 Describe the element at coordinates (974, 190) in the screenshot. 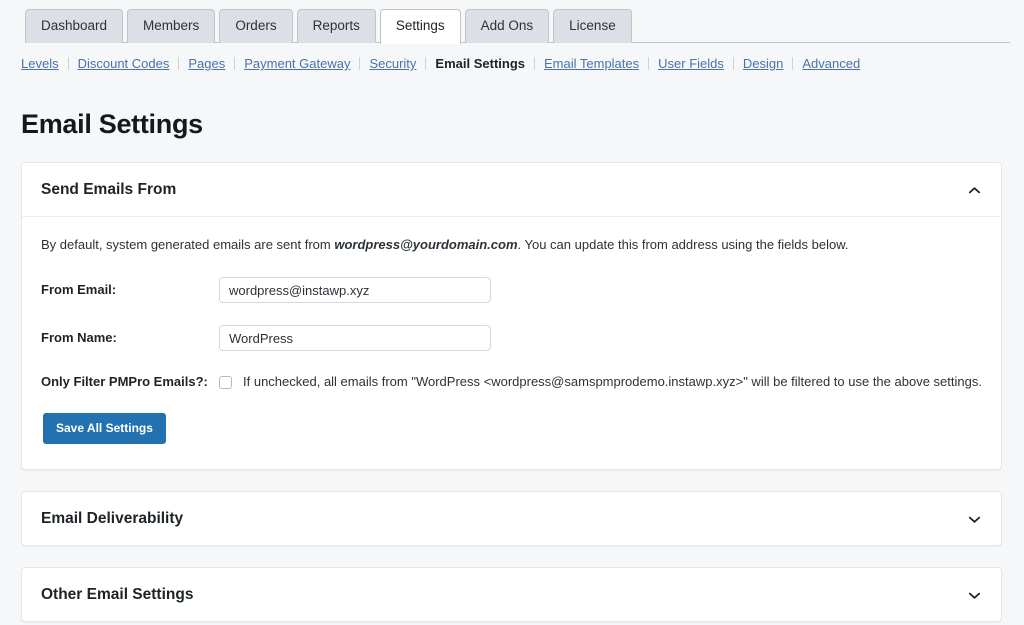

I see `chevron-up-icon` at that location.